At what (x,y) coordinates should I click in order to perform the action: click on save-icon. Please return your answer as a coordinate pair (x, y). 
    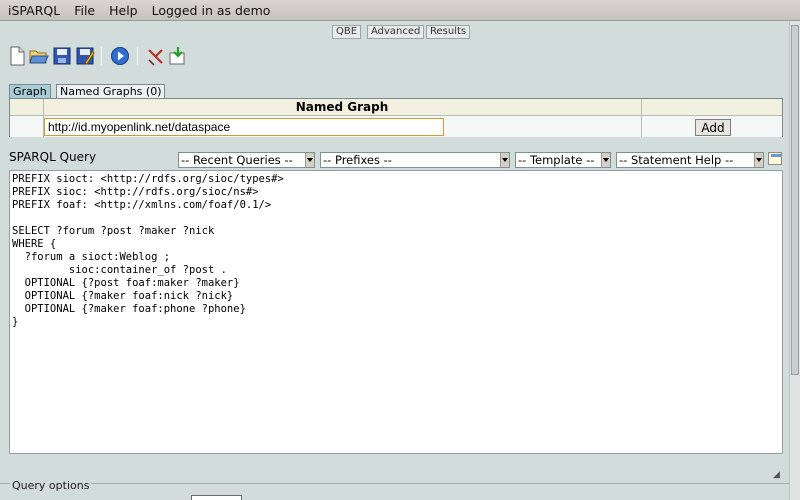
    Looking at the image, I should click on (62, 56).